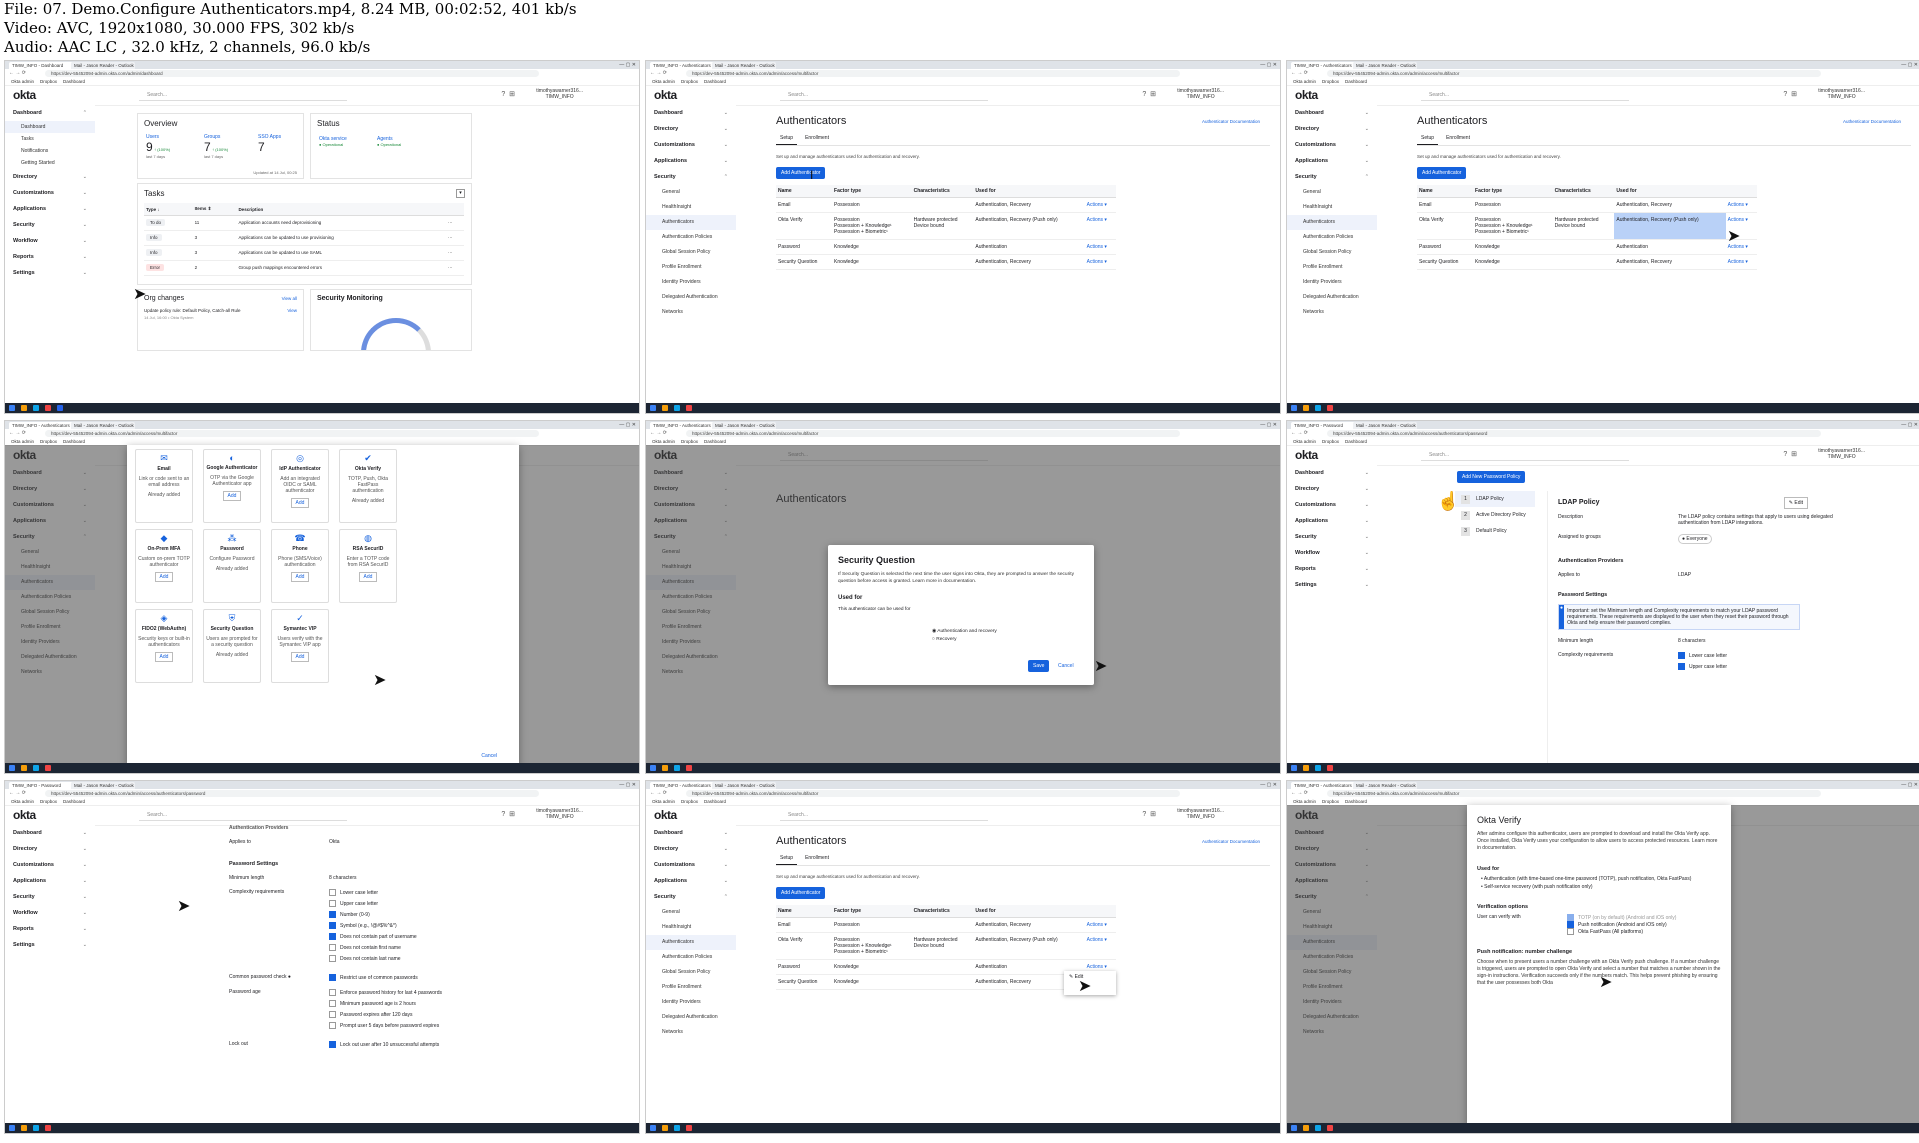 Image resolution: width=1919 pixels, height=1143 pixels. I want to click on nav-workflow: Workflow ⌄, so click(50, 241).